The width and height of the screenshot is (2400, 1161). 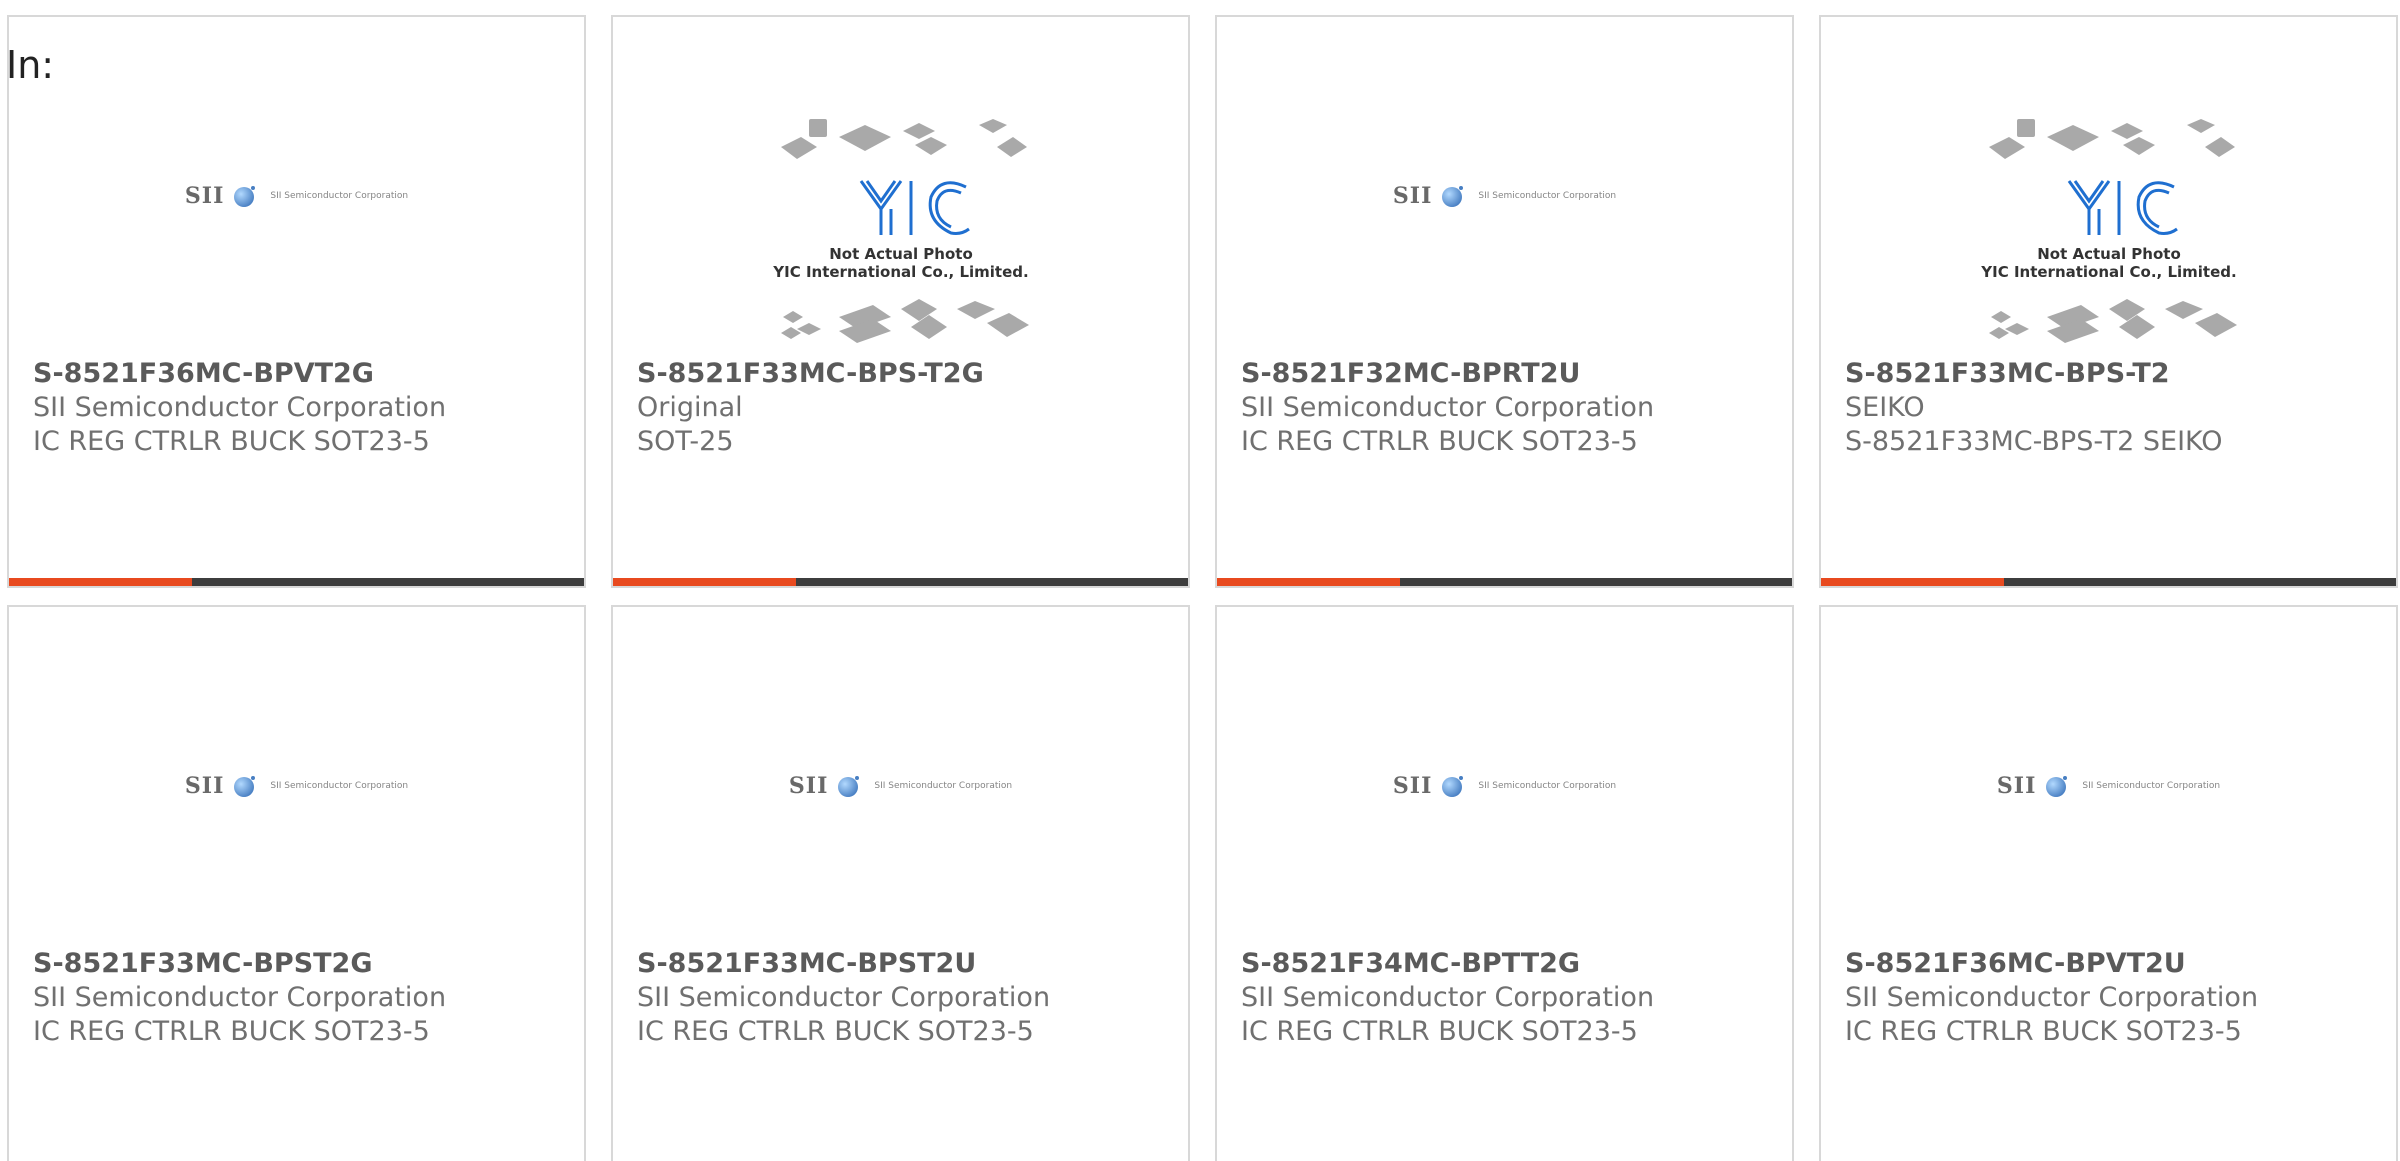 I want to click on part-number: S-8521F33MC-BPST2G, so click(x=303, y=964).